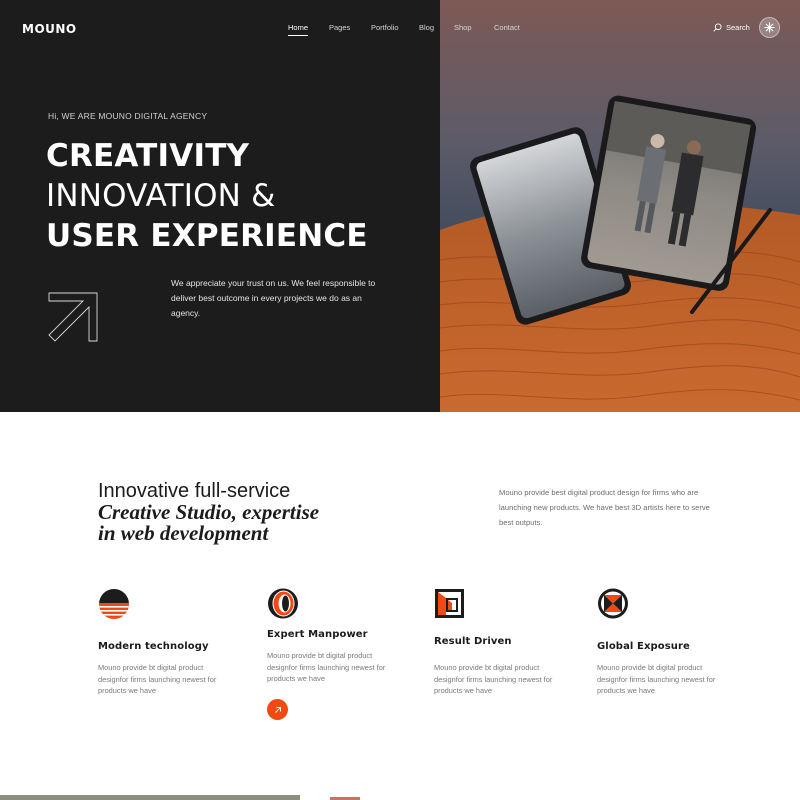 This screenshot has height=800, width=800. I want to click on about-heading-italic-1: Creative Studio, expertise, so click(209, 512).